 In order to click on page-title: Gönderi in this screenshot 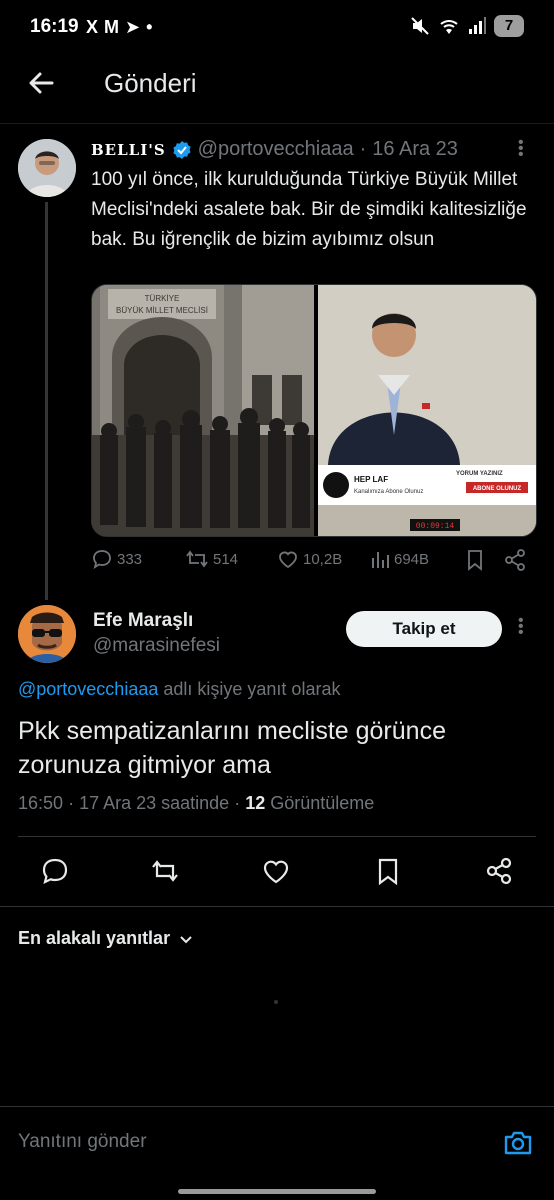, I will do `click(150, 83)`.